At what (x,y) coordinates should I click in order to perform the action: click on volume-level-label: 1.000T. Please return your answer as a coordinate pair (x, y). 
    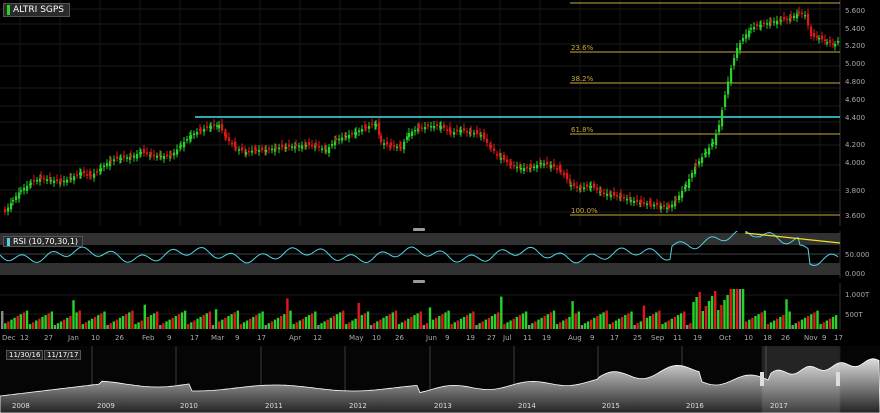
    Looking at the image, I should click on (857, 295).